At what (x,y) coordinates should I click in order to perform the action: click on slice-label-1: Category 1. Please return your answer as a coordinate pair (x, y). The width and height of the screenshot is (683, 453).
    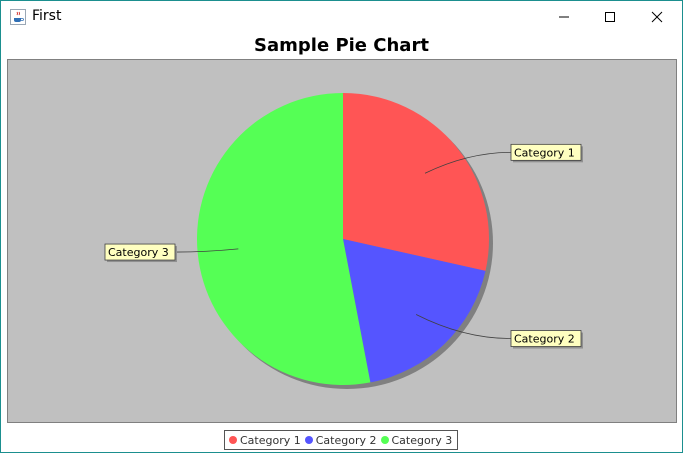
    Looking at the image, I should click on (544, 152).